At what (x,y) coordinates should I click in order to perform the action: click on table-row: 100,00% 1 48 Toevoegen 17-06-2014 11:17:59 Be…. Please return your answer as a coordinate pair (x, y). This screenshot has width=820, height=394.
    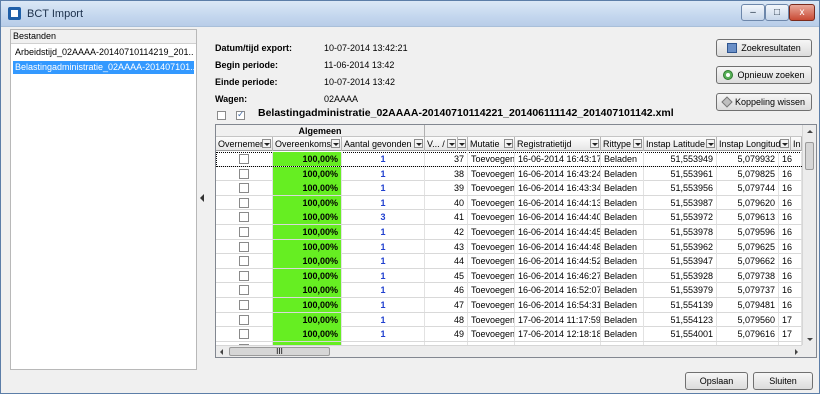
    Looking at the image, I should click on (509, 320).